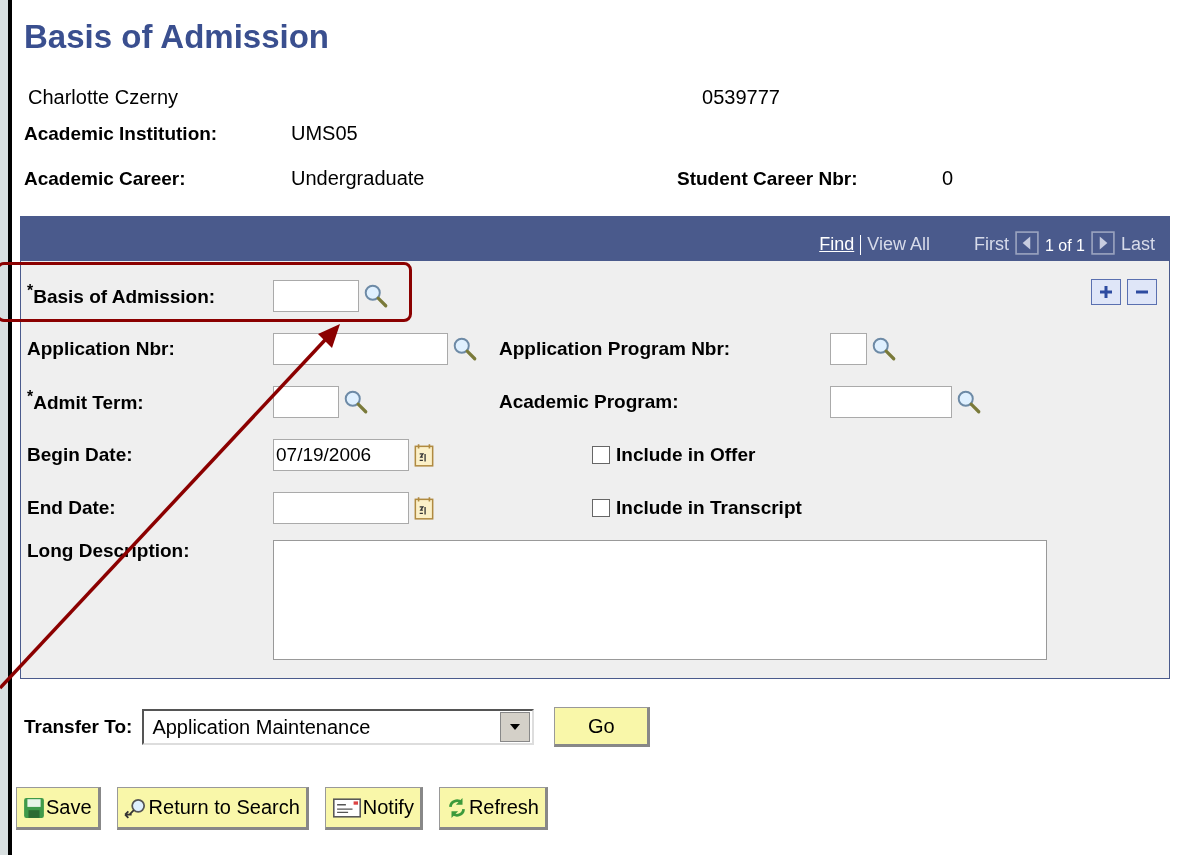 The height and width of the screenshot is (855, 1195). I want to click on field-label: Application Program Nbr:, so click(615, 348).